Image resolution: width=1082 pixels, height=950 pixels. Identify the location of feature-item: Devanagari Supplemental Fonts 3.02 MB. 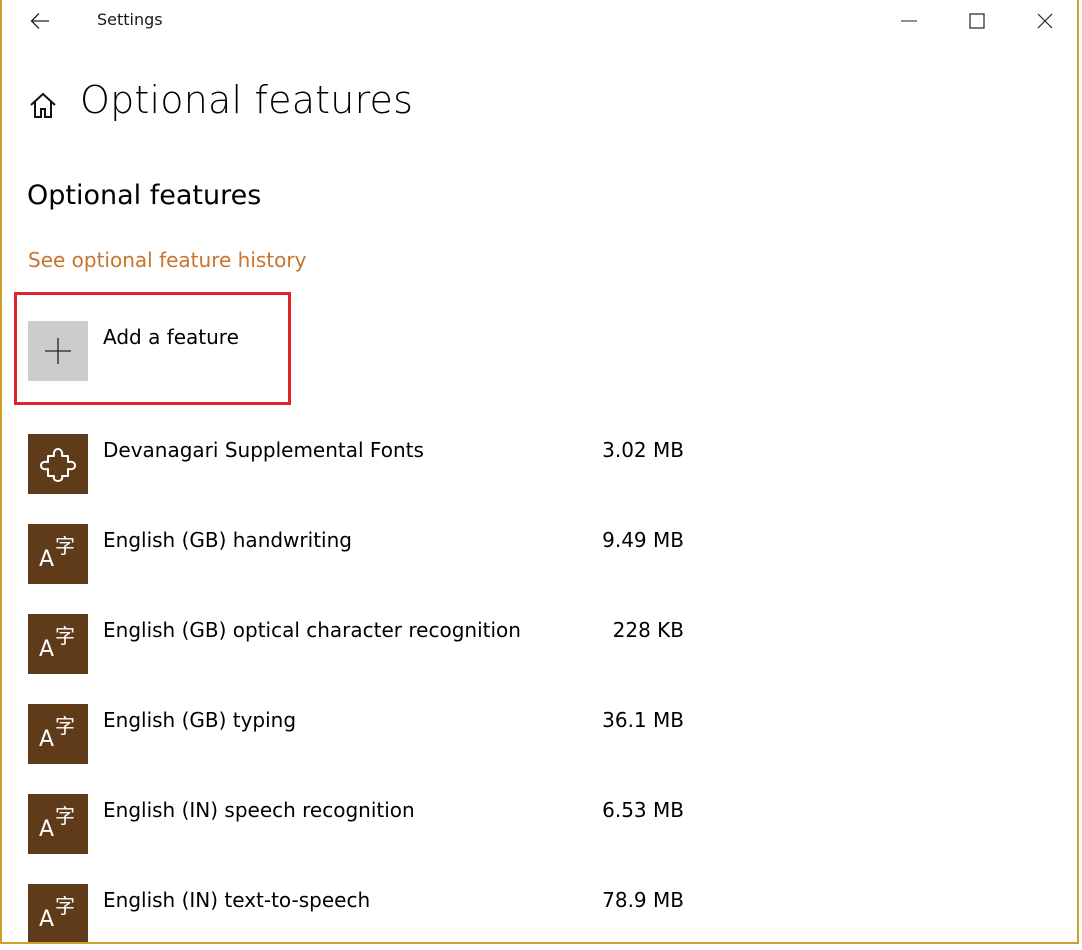
(358, 464).